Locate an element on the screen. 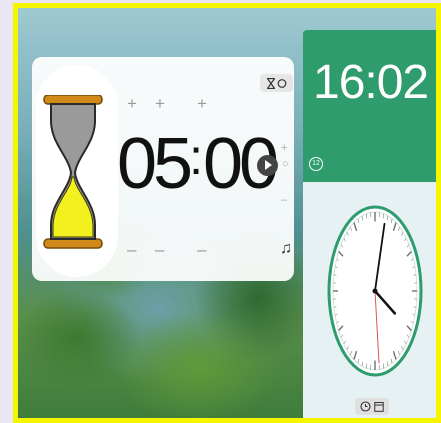  minutes-up-arrow: + is located at coordinates (160, 103).